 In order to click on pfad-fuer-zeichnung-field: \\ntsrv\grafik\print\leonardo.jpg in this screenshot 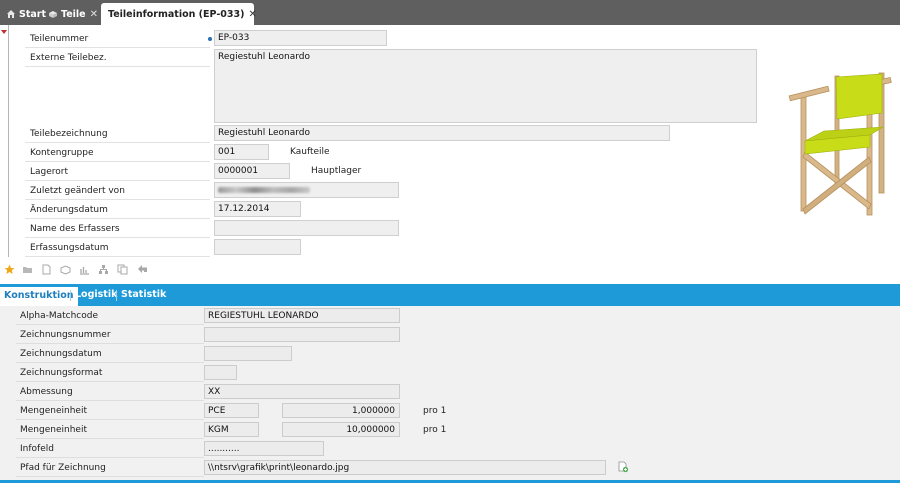, I will do `click(405, 467)`.